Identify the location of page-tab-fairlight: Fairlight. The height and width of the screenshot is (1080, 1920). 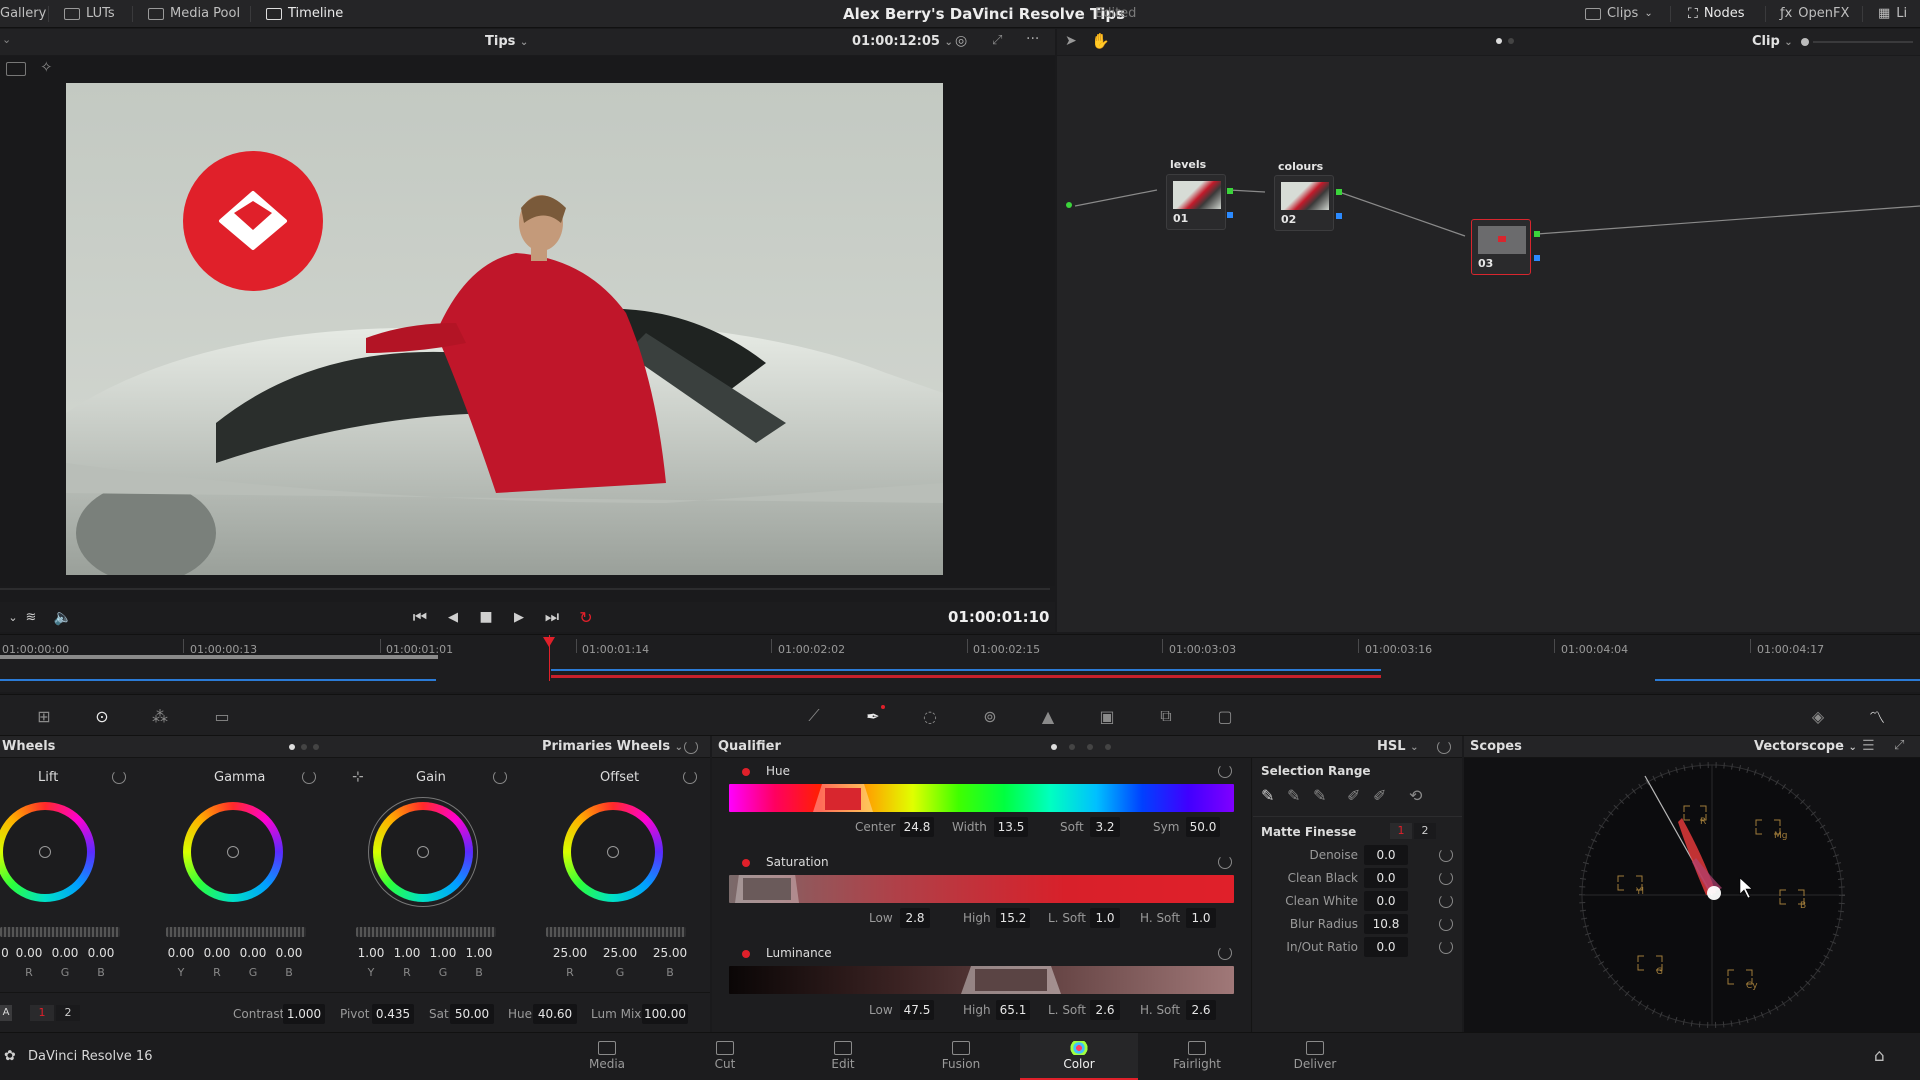
(1197, 1056).